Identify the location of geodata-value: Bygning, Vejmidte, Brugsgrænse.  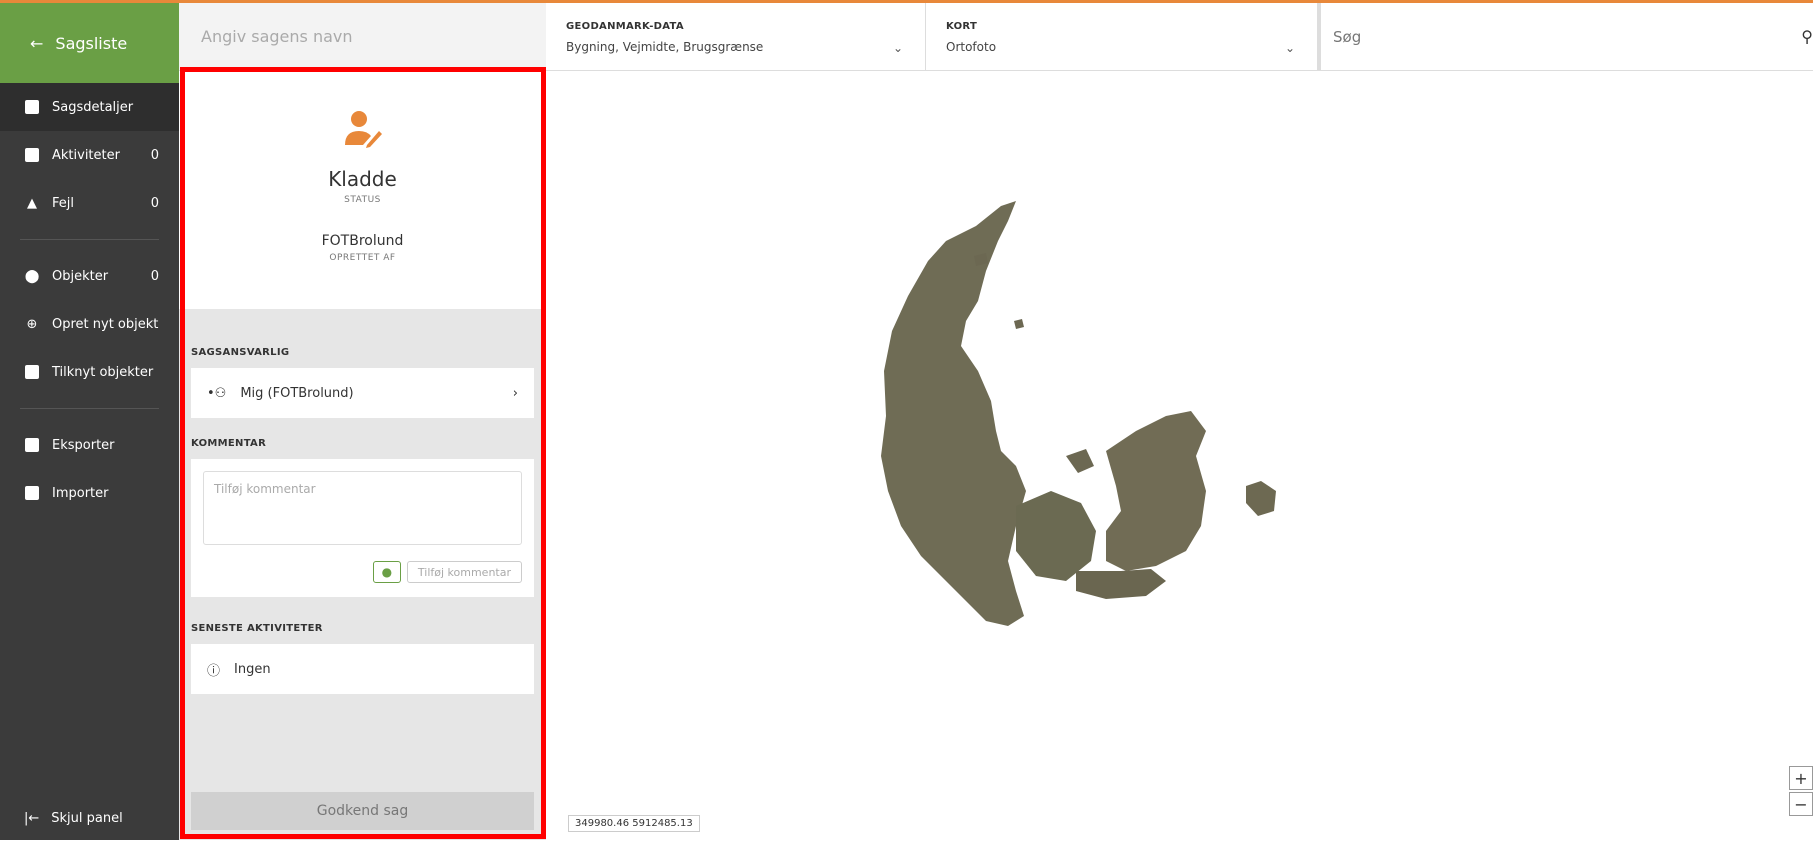
(665, 47).